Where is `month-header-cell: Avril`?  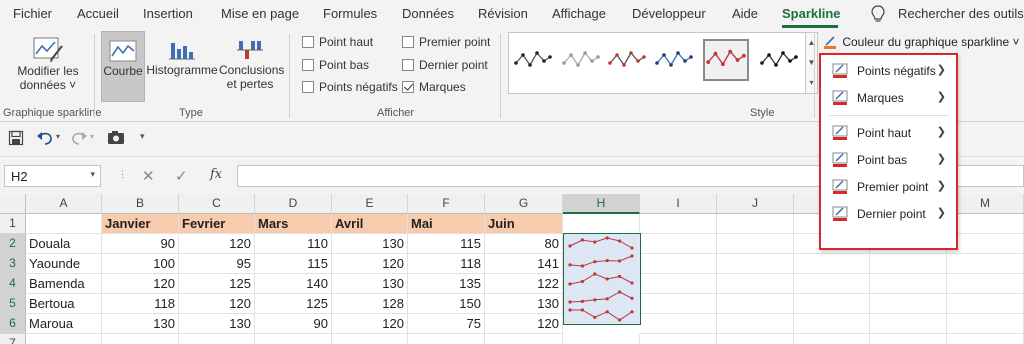
month-header-cell: Avril is located at coordinates (370, 224).